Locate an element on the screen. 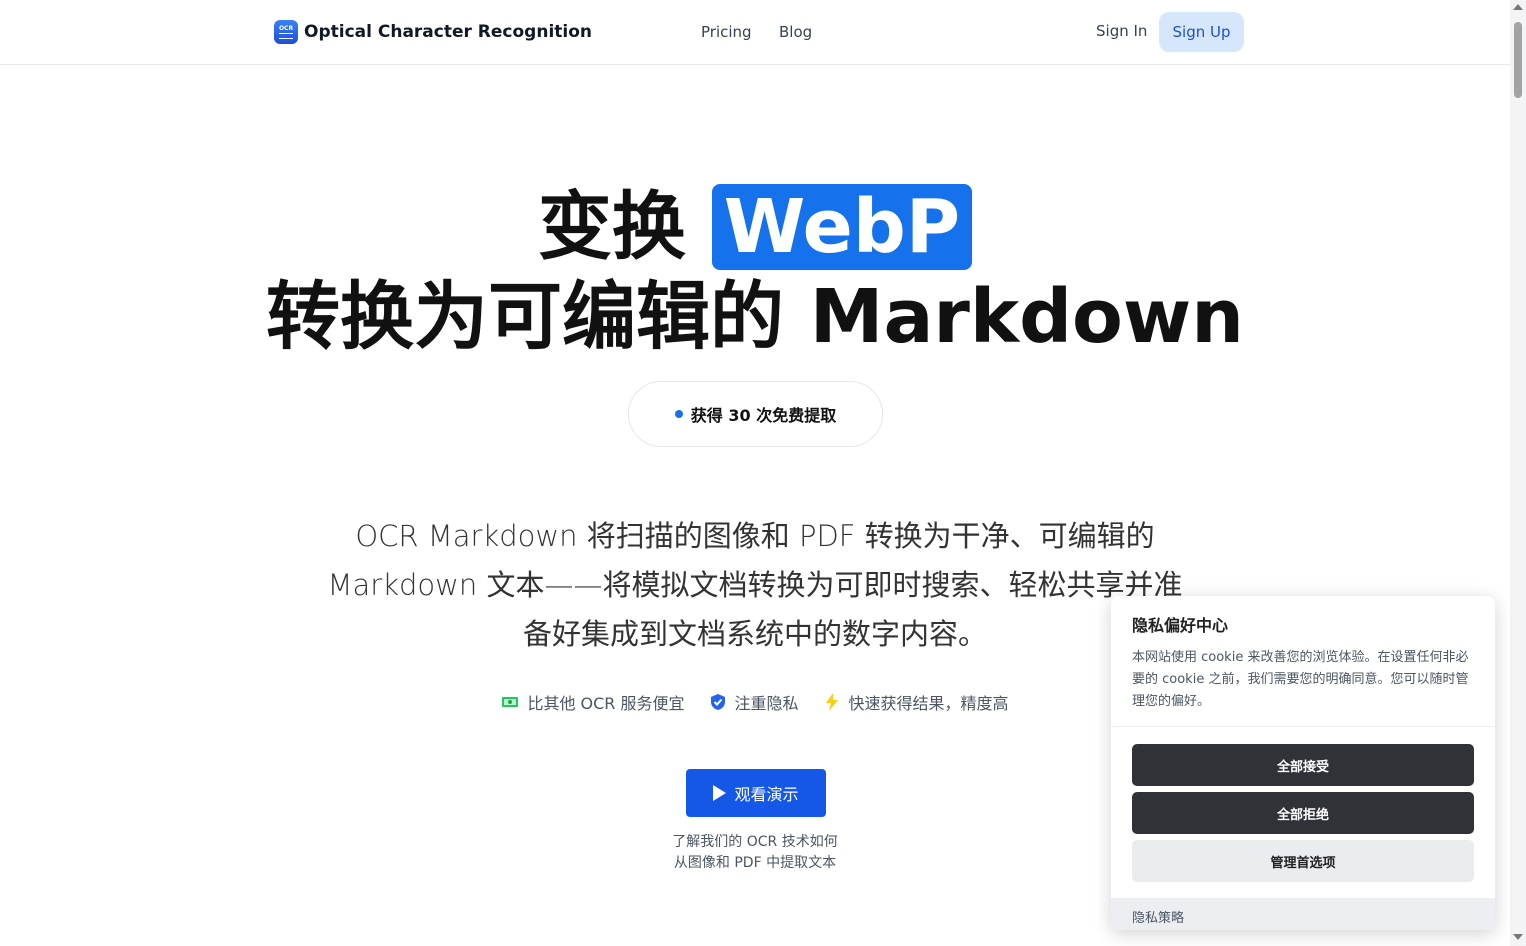 This screenshot has width=1526, height=946. hero-title-line1: 变换 WebP is located at coordinates (755, 227).